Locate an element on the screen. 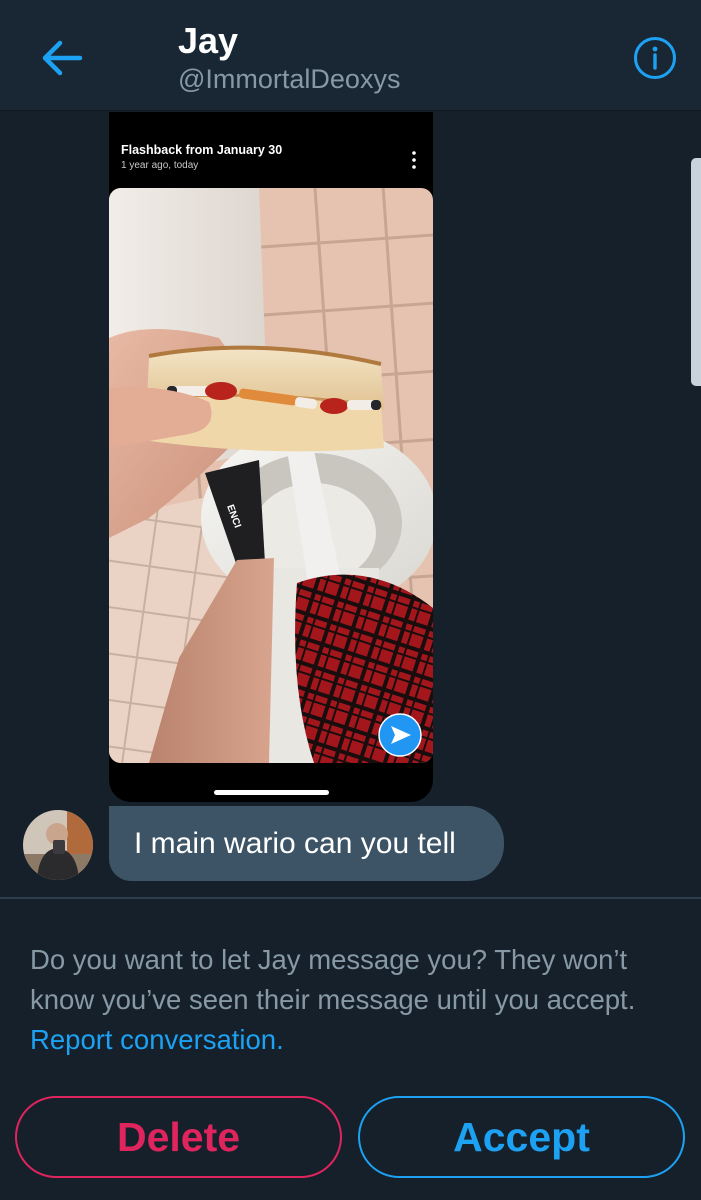 This screenshot has width=701, height=1200. avatar is located at coordinates (58, 845).